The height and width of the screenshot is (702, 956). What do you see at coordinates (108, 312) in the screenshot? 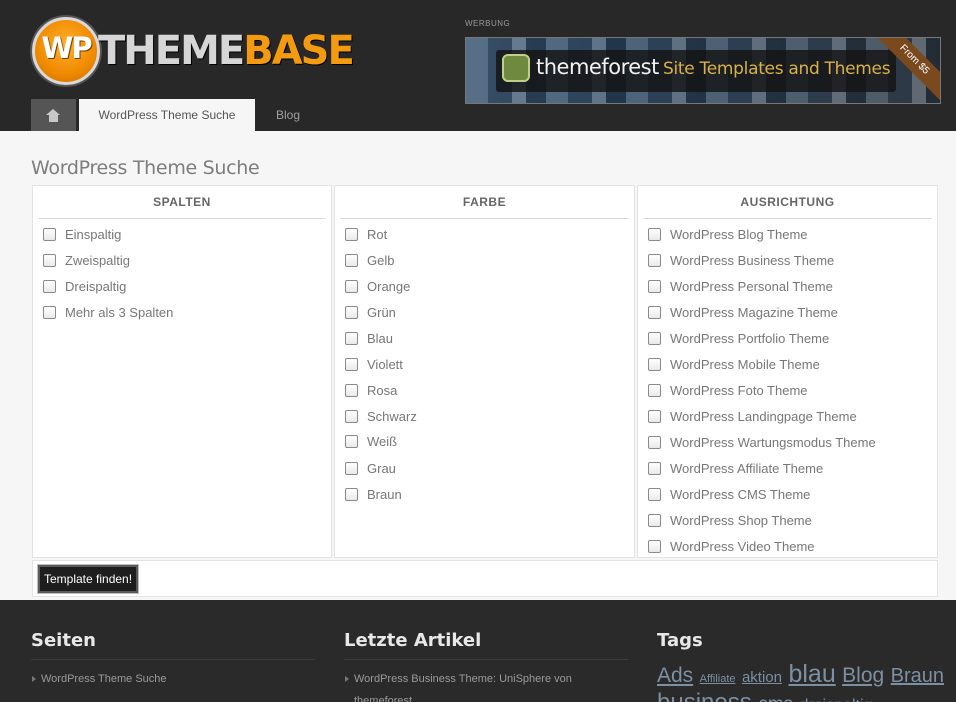
I see `option-mehr-als-3-spalten: Mehr als 3 Spalten` at bounding box center [108, 312].